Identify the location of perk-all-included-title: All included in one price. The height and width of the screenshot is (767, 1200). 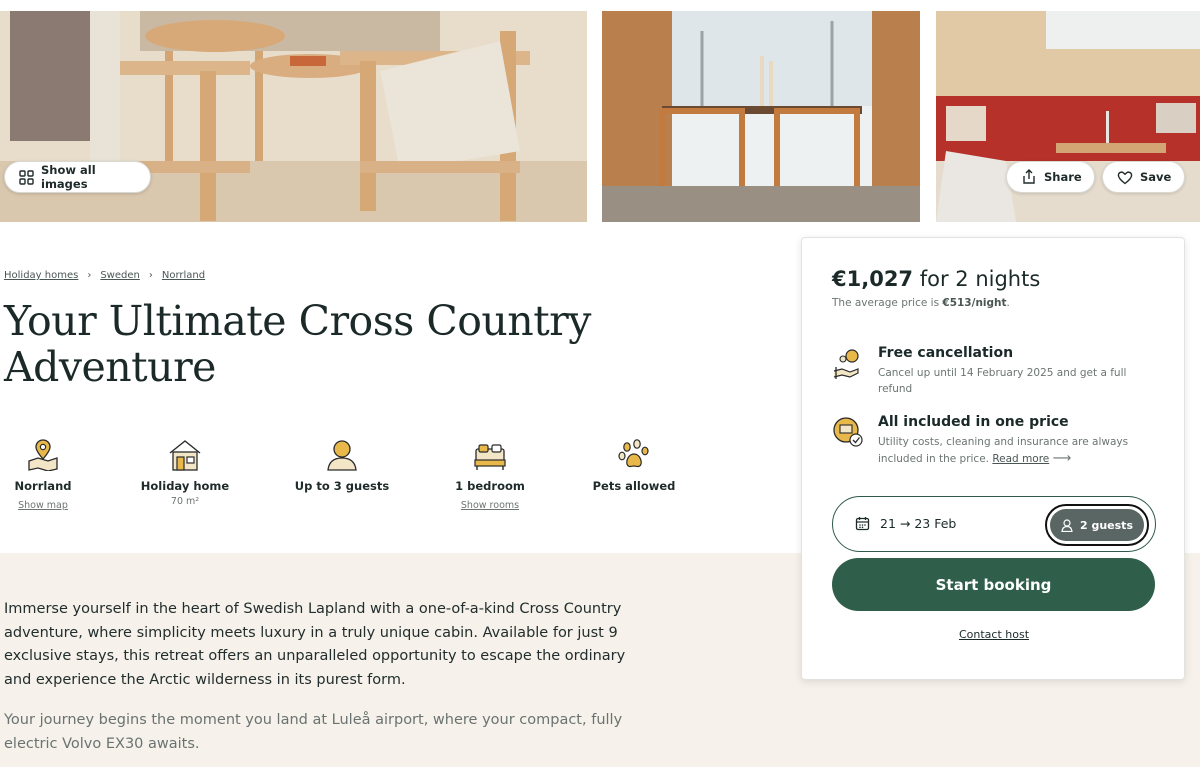
(973, 422).